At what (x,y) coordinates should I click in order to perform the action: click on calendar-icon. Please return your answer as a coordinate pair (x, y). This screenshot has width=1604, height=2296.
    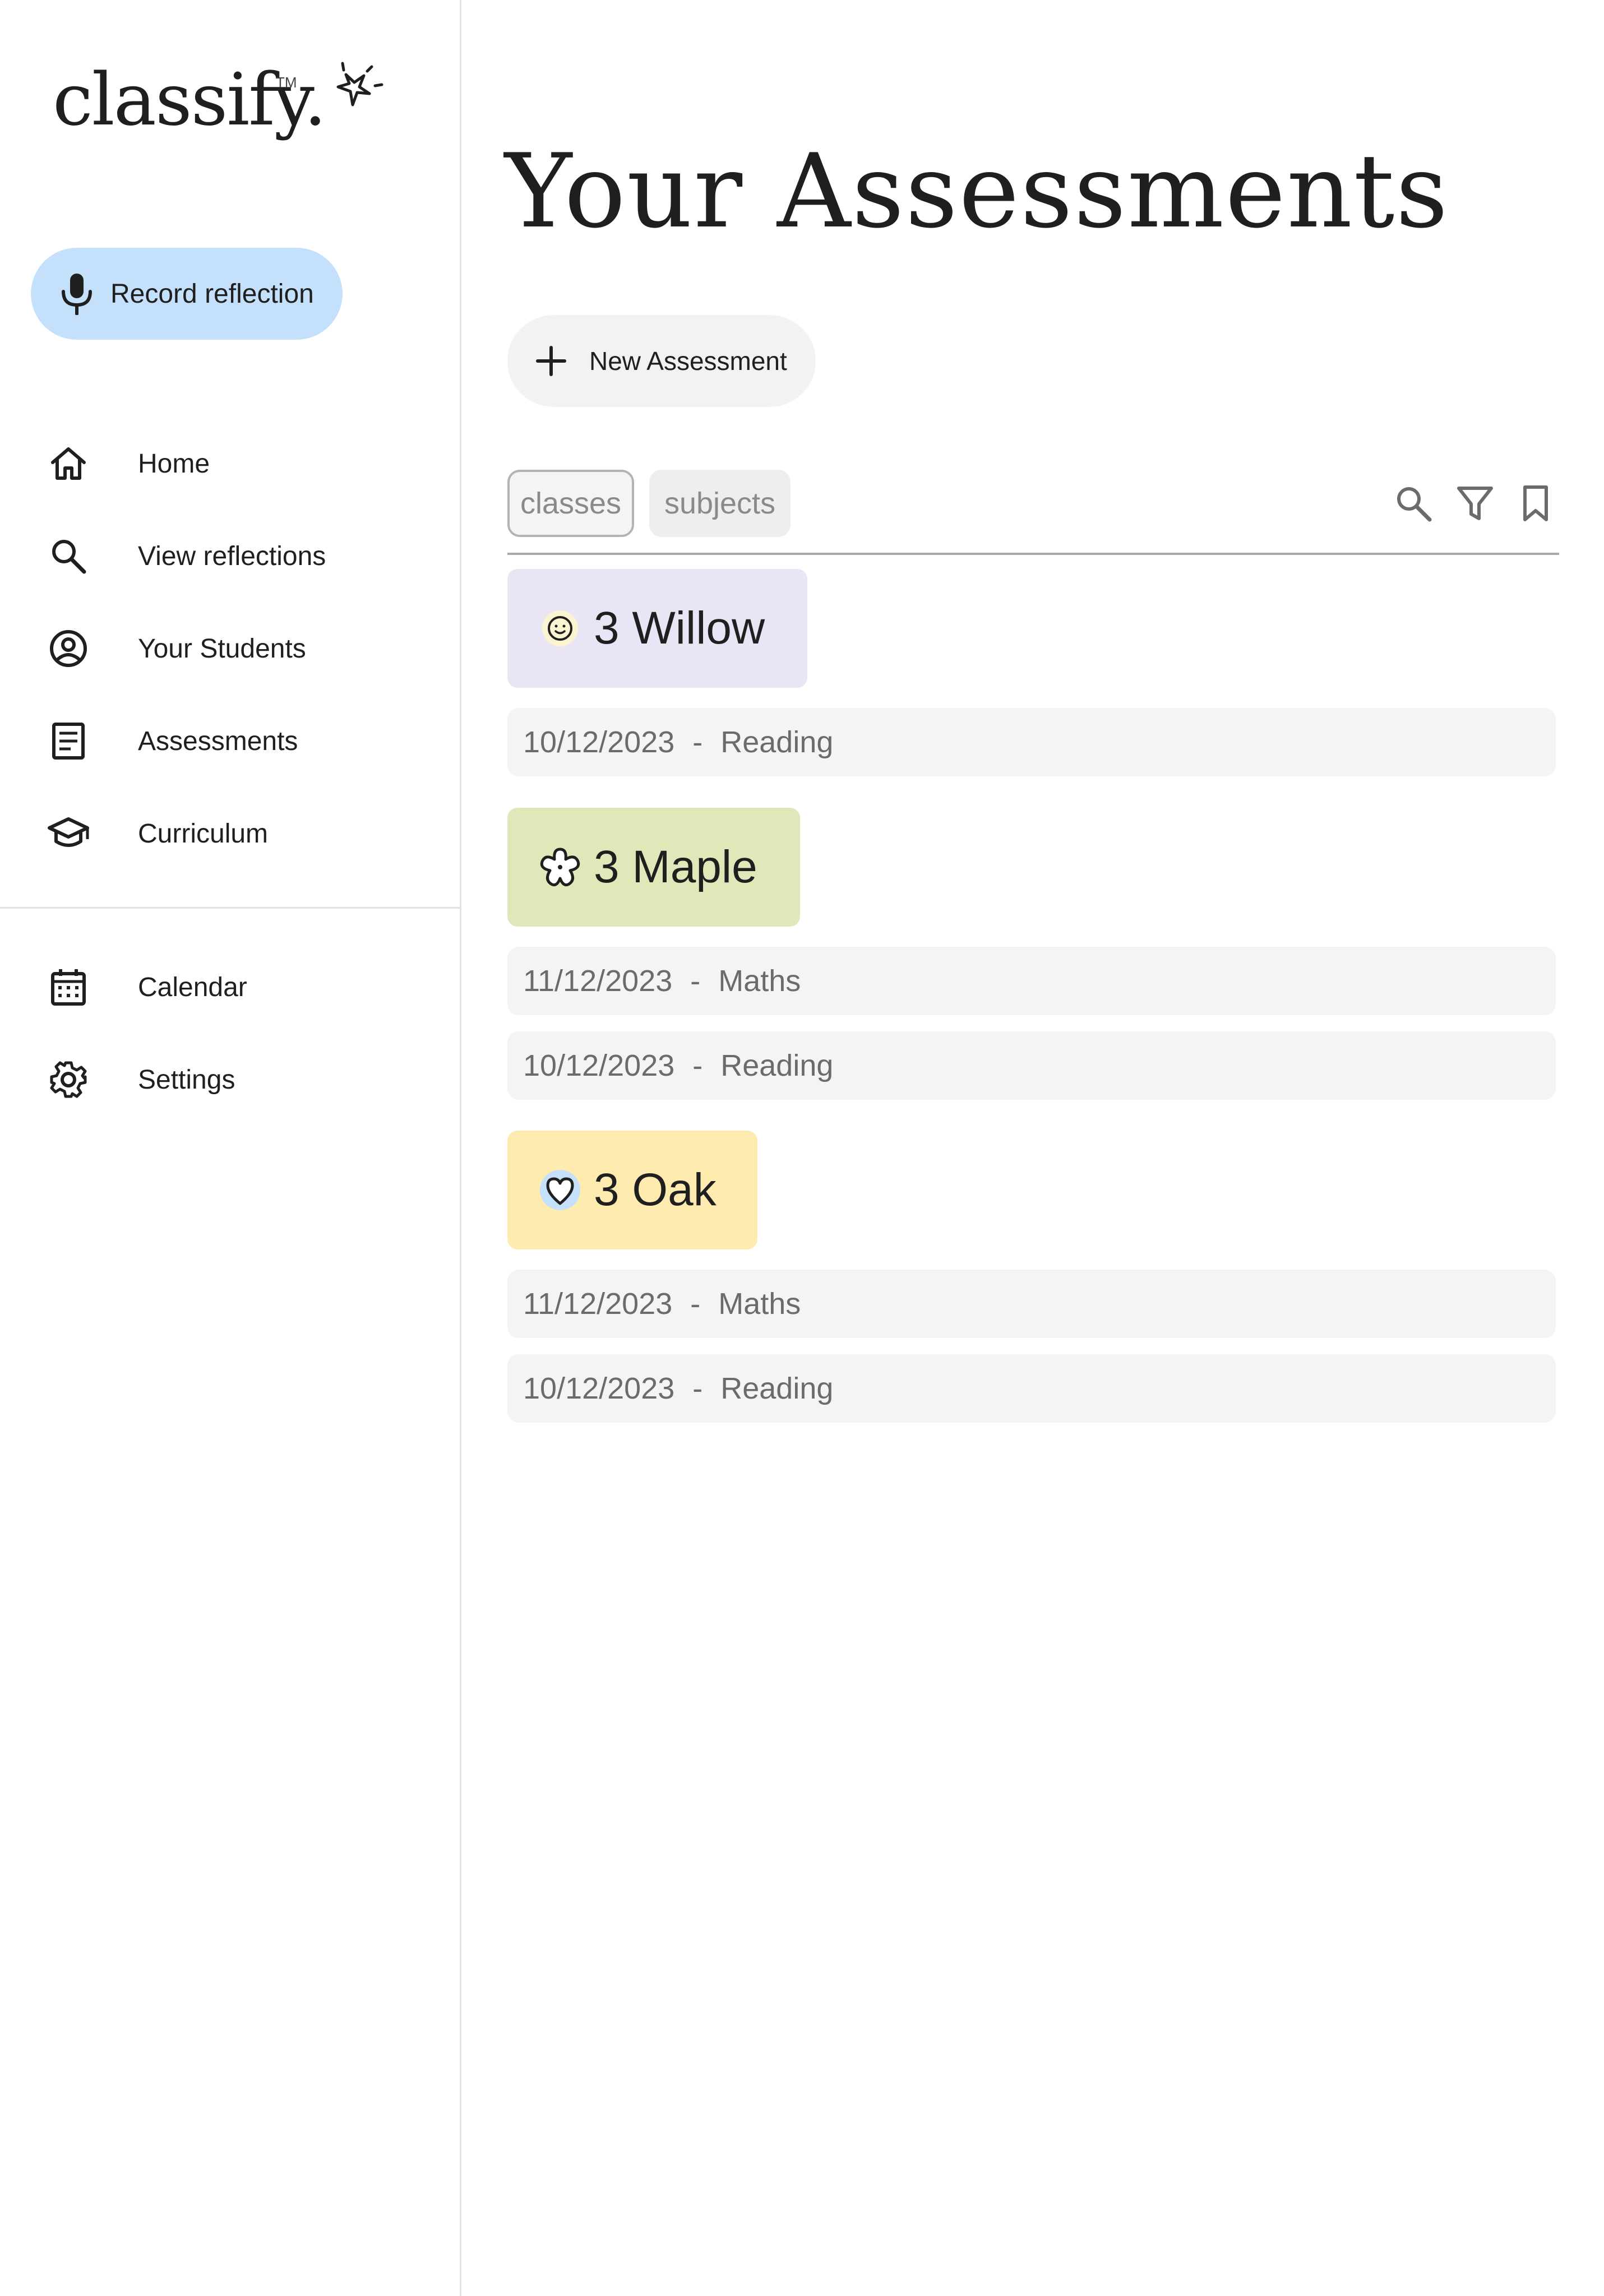
    Looking at the image, I should click on (68, 987).